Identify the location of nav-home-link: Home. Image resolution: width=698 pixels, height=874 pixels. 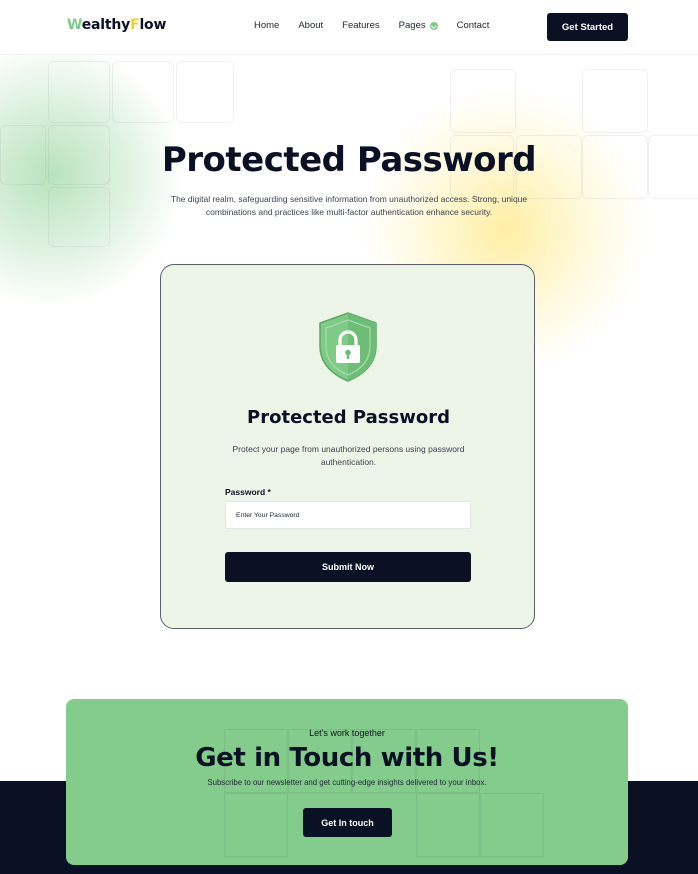
(266, 25).